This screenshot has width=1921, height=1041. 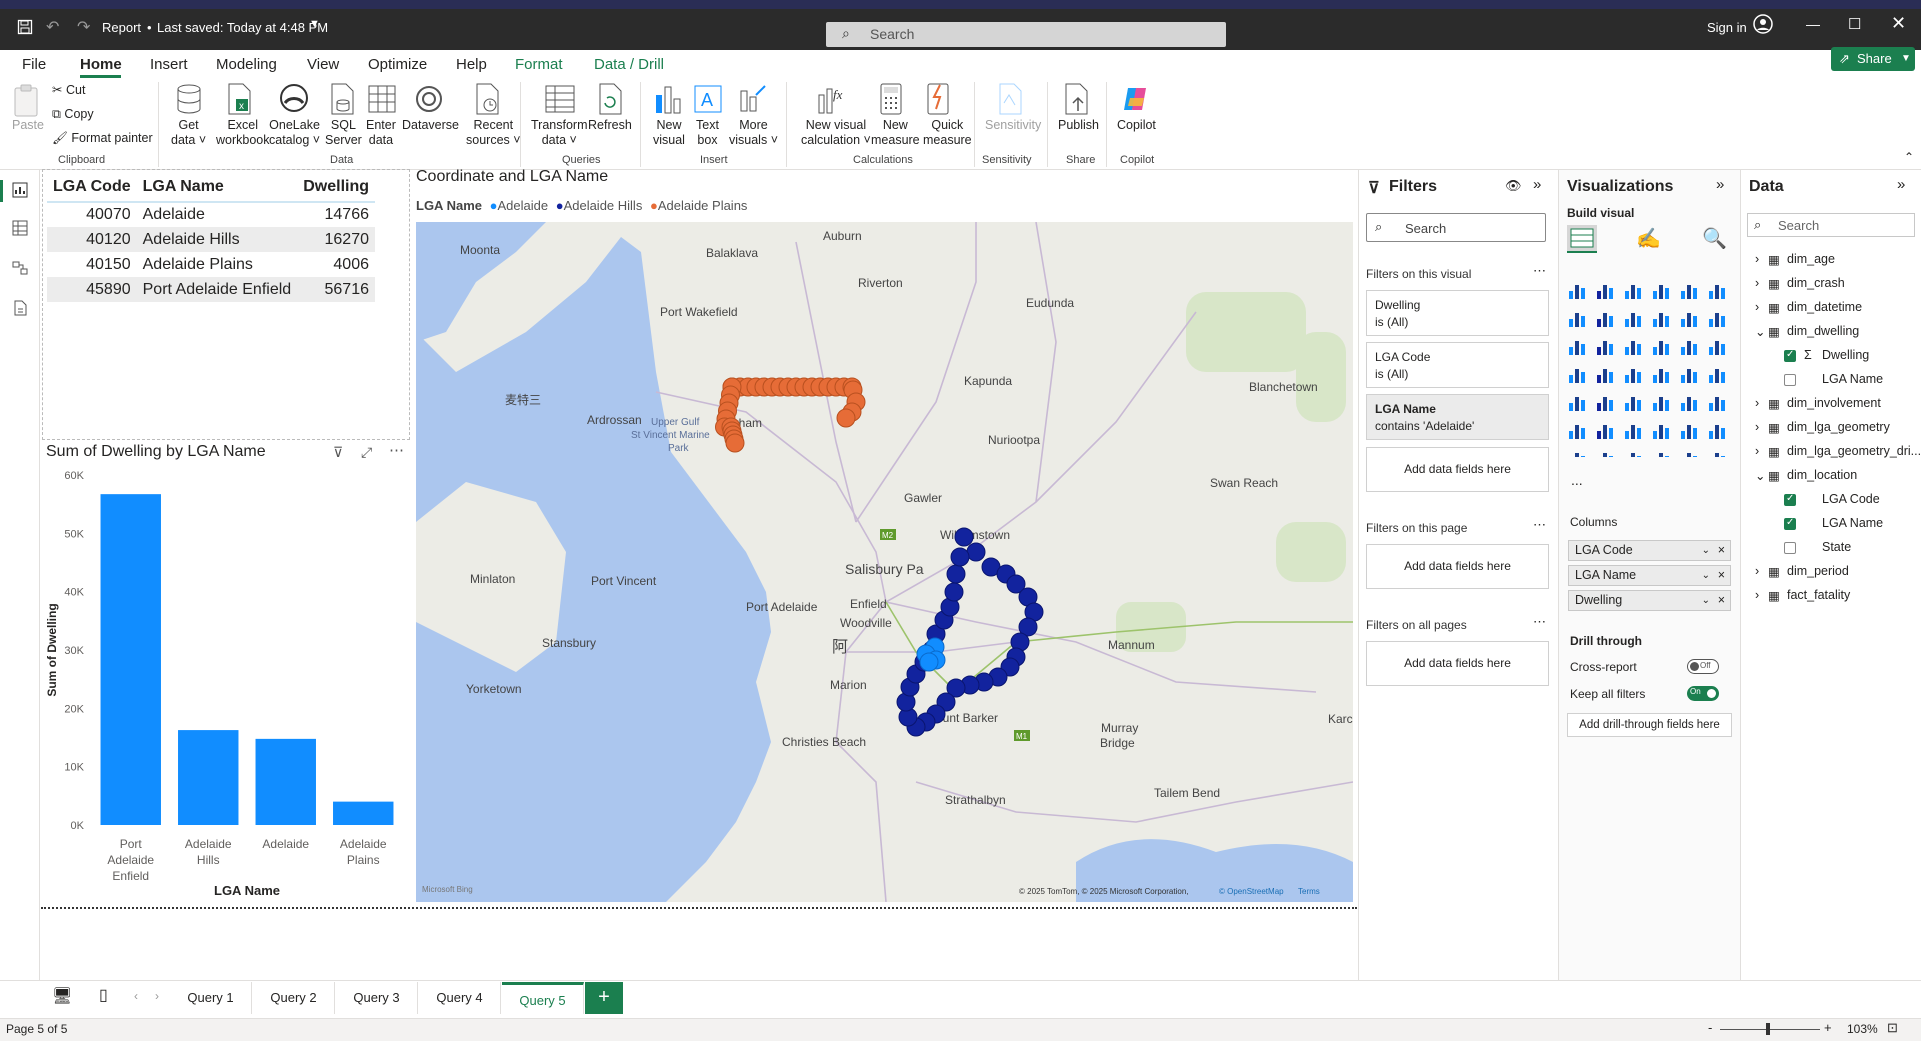 I want to click on filter-card-lga-code: LGA Code is (All), so click(x=1457, y=365).